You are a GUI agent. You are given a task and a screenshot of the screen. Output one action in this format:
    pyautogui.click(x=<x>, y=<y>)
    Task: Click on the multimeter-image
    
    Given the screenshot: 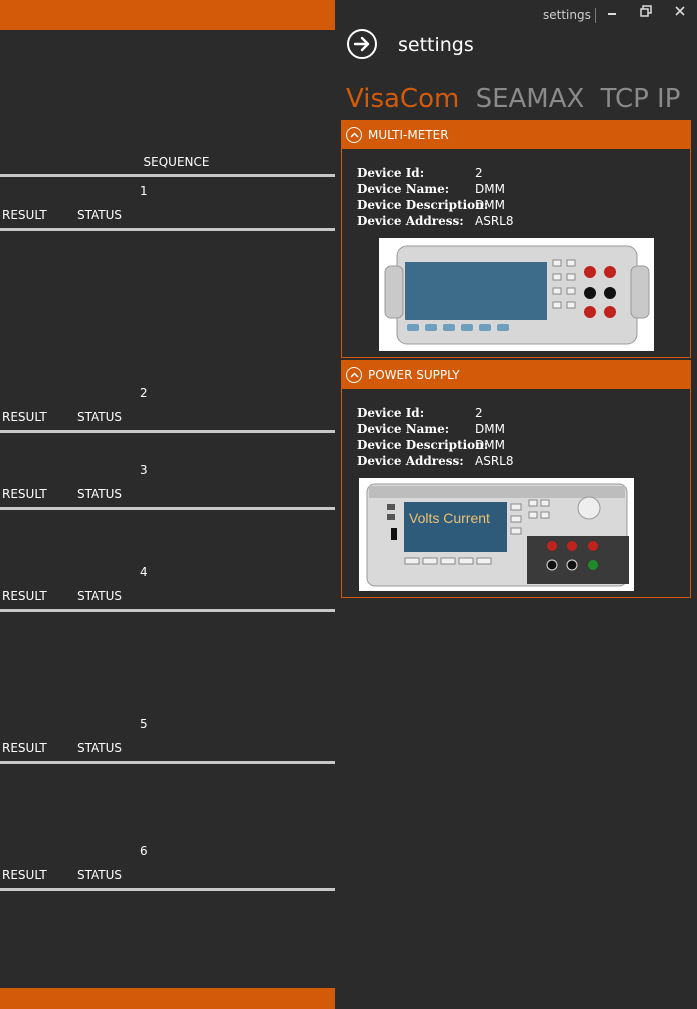 What is the action you would take?
    pyautogui.click(x=516, y=294)
    